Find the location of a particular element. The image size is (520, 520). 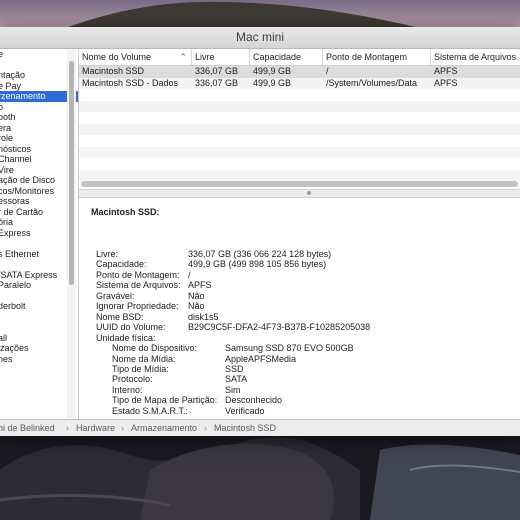

detail-key: Ignorar Propriedade: is located at coordinates (137, 306).